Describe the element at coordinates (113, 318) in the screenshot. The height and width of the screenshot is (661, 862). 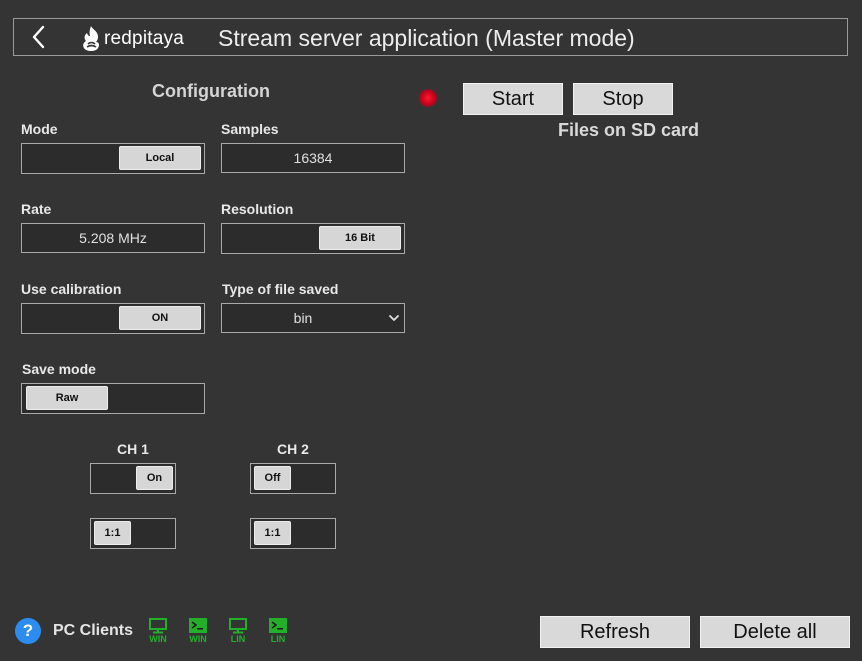
I see `calibration-toggle: ON` at that location.